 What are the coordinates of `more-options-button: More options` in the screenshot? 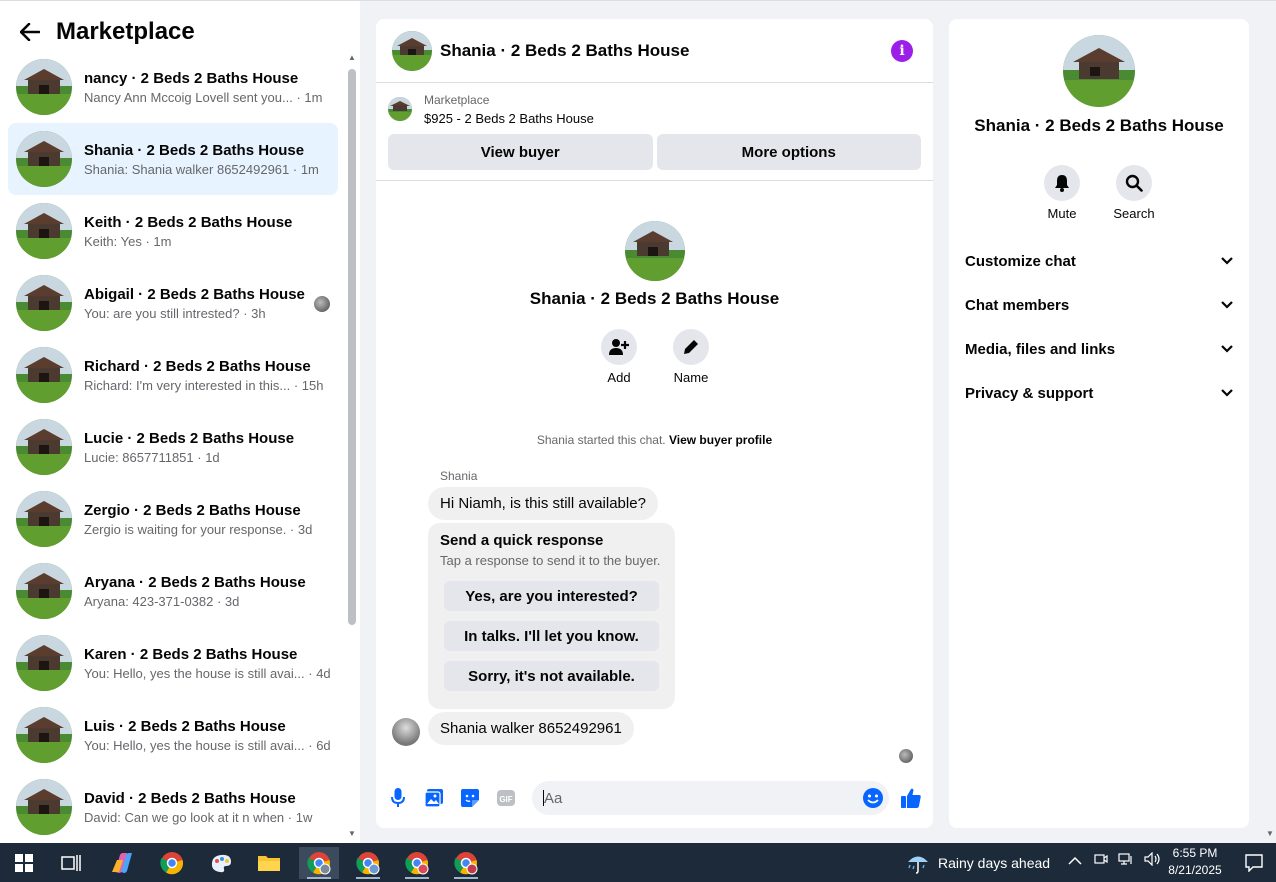 It's located at (788, 152).